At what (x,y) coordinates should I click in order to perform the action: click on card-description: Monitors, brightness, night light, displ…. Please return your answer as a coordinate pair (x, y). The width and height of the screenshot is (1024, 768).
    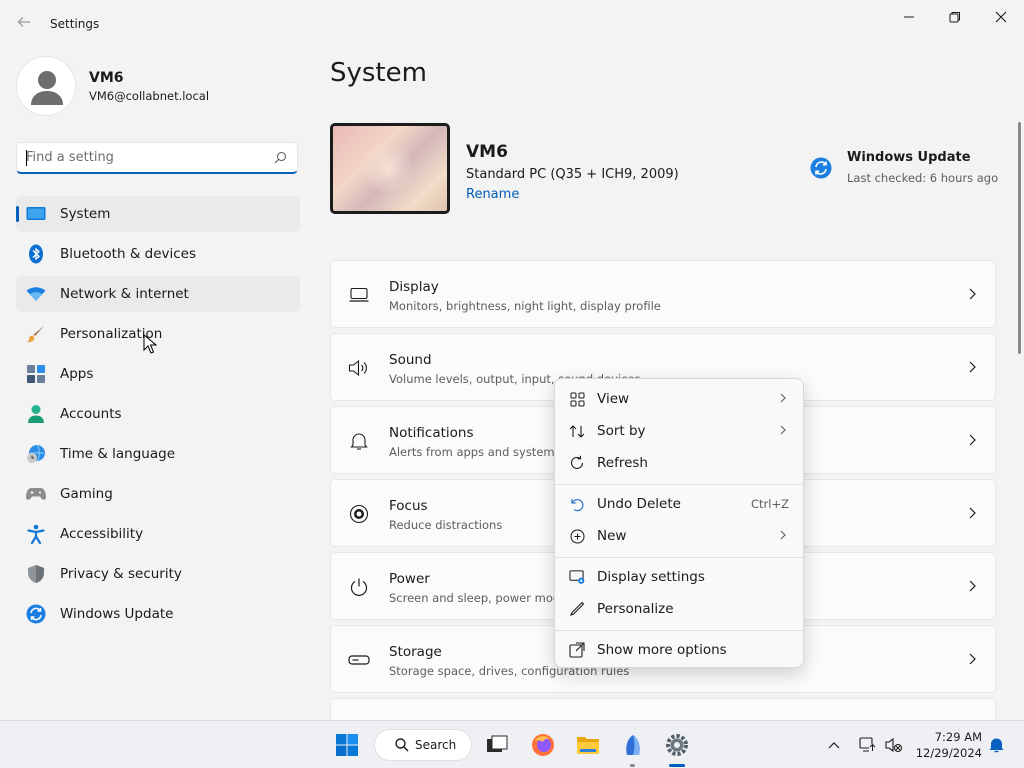
    Looking at the image, I should click on (525, 306).